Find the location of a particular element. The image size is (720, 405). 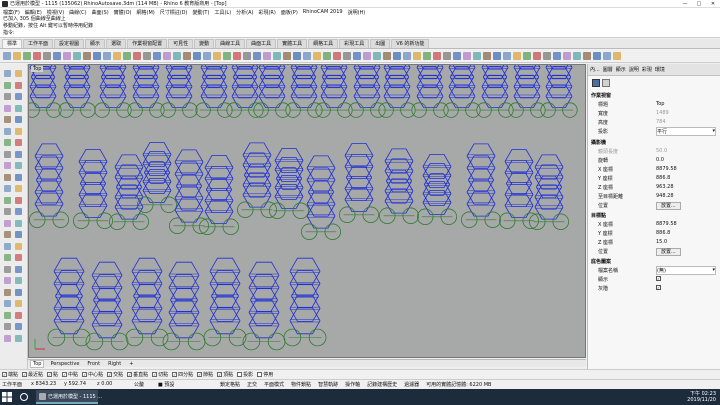

status-toggle: 可用的實體記憶體: 6220 MB is located at coordinates (458, 384).